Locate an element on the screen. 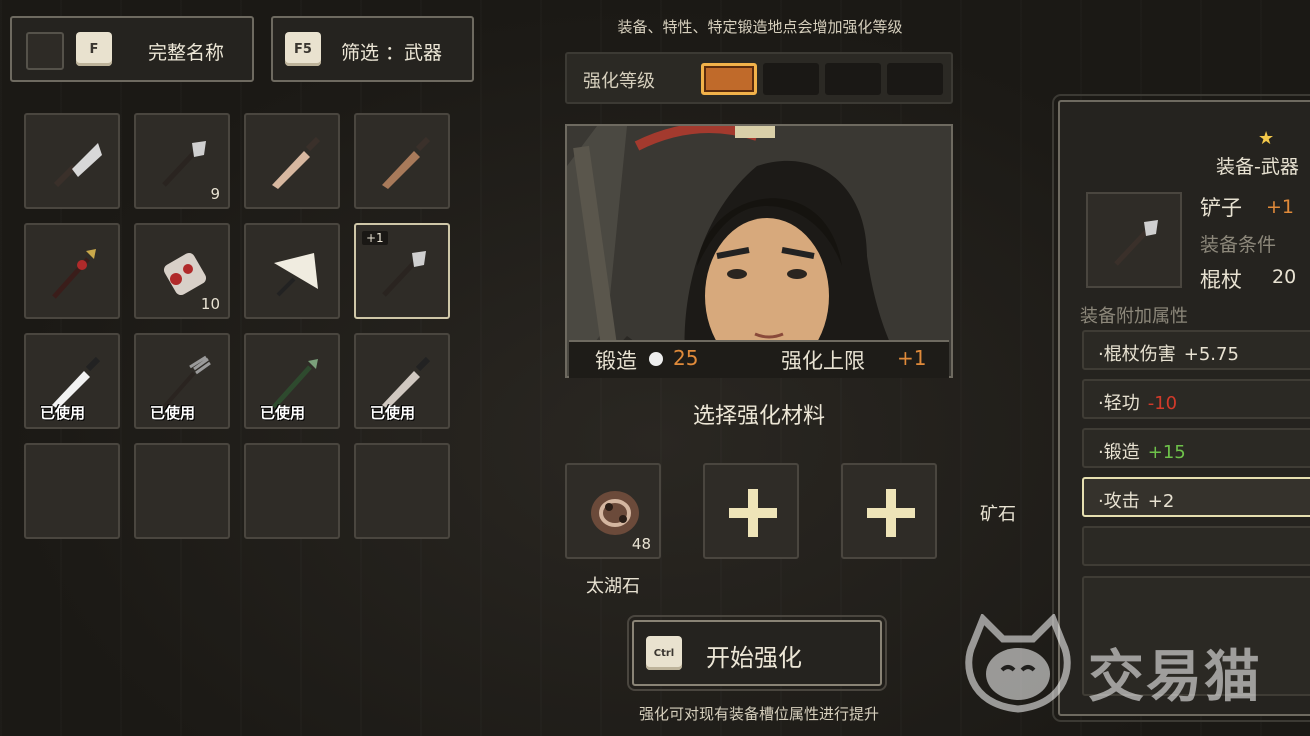 The image size is (1310, 736). attribute-name: ·棍杖伤害 +5.75 is located at coordinates (1168, 354).